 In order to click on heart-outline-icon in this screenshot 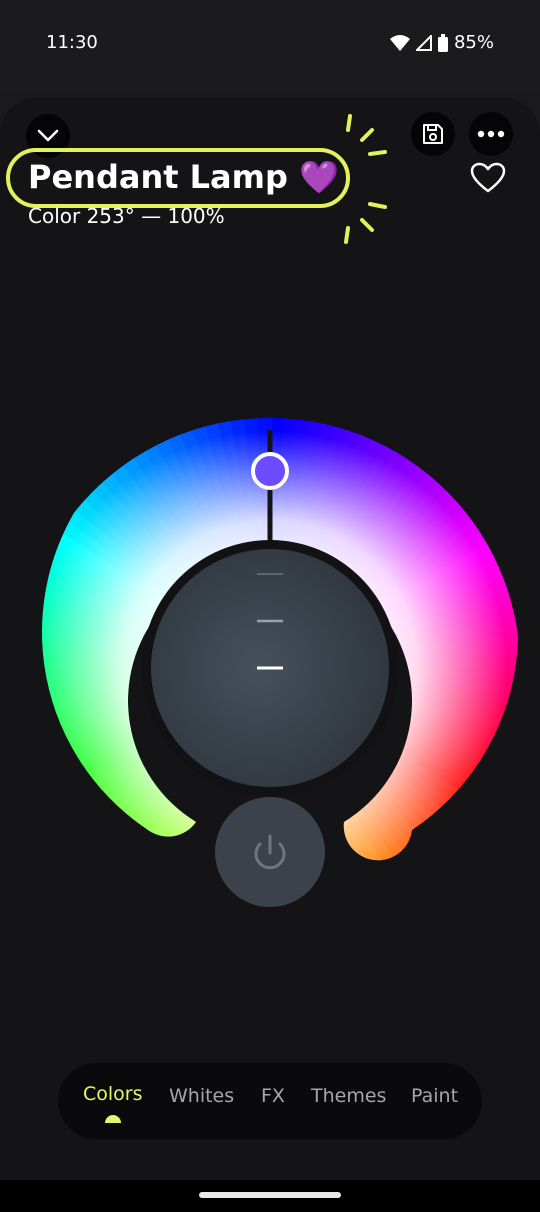, I will do `click(488, 177)`.